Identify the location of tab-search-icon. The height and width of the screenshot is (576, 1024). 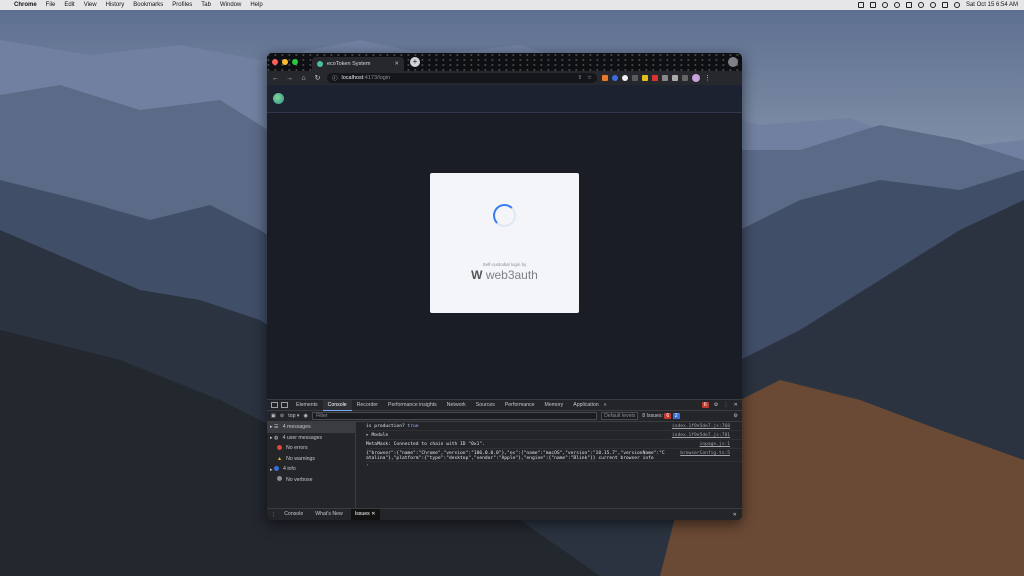
(733, 62).